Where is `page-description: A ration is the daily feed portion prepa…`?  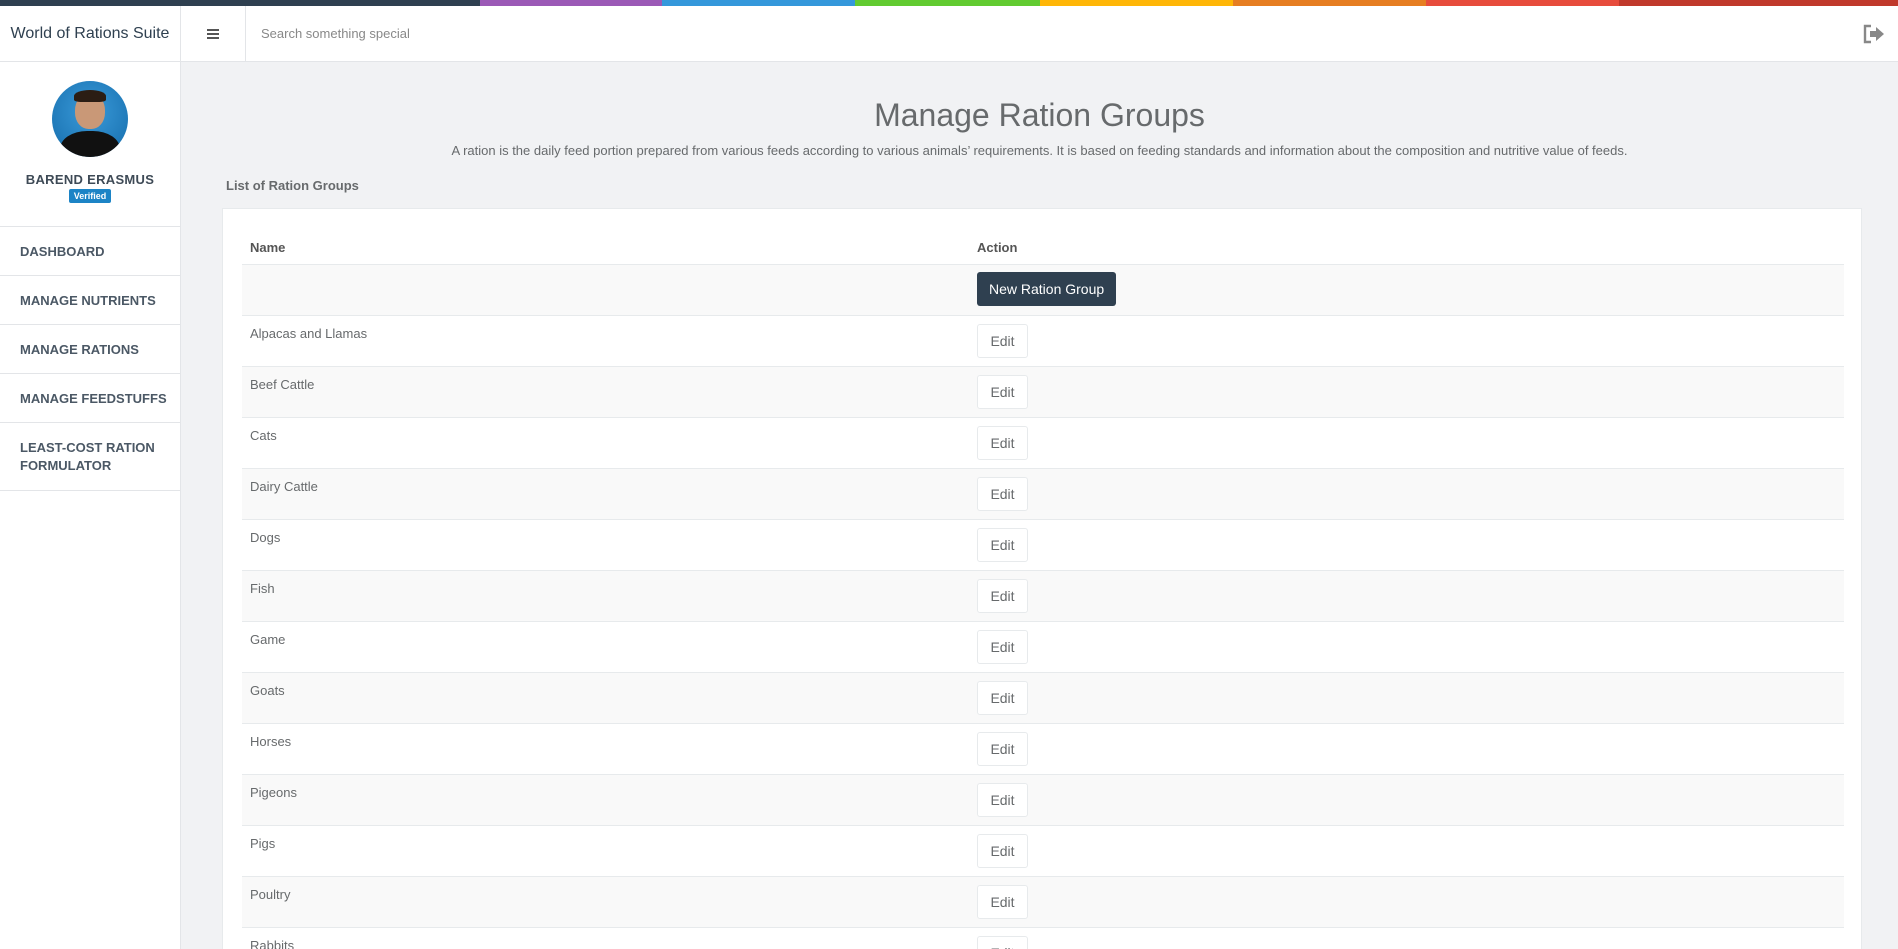
page-description: A ration is the daily feed portion prepa… is located at coordinates (1039, 150).